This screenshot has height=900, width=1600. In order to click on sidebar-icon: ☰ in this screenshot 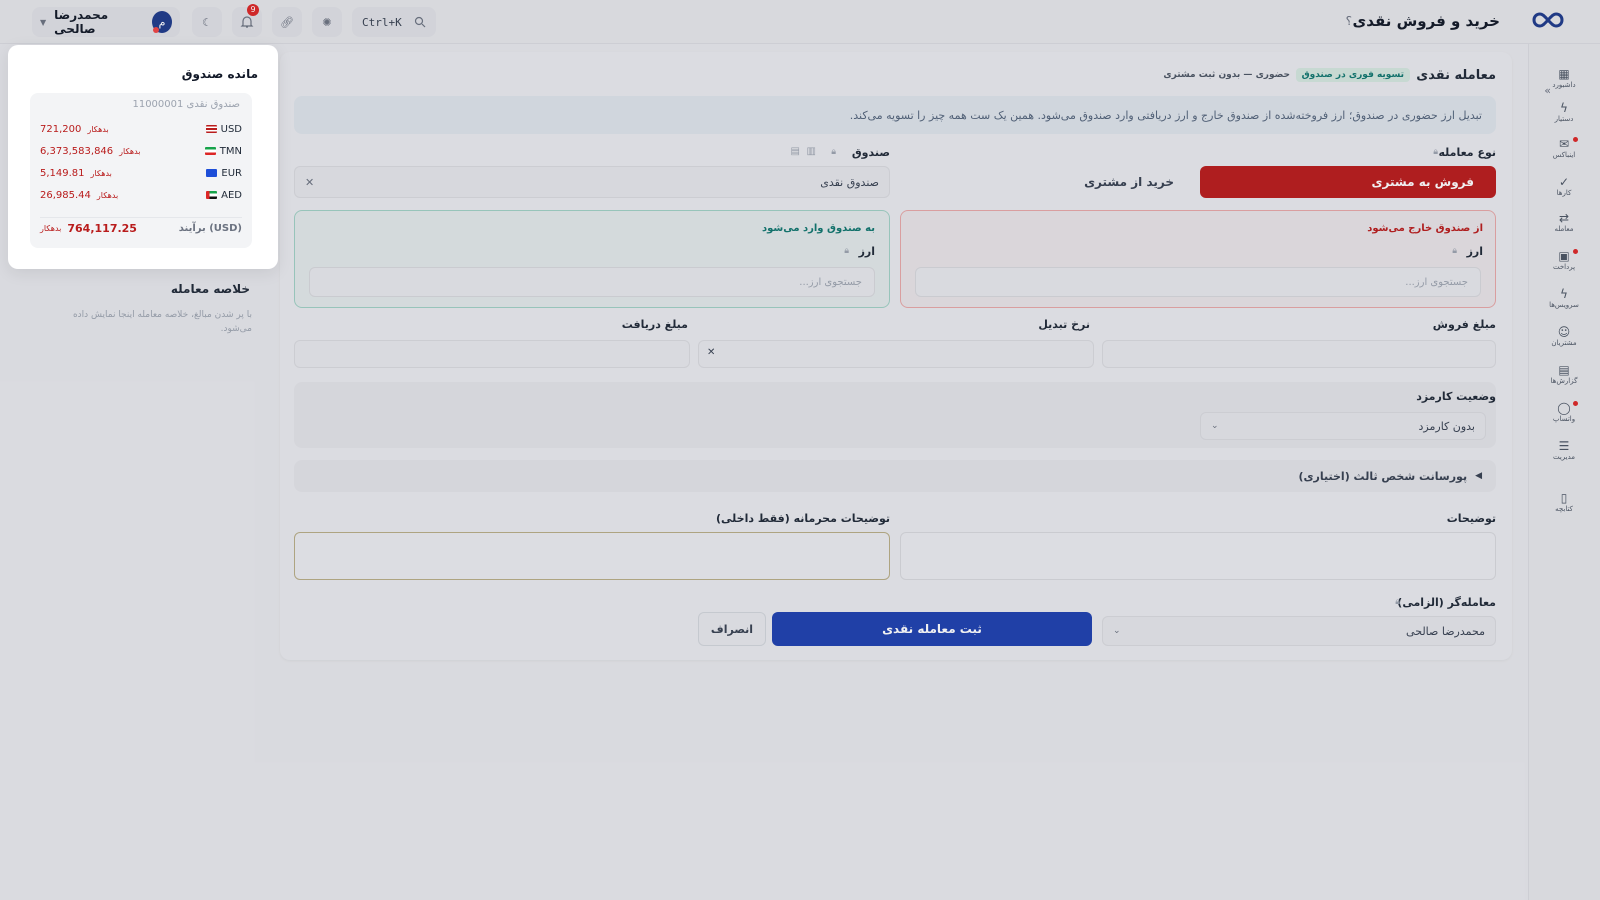, I will do `click(1564, 446)`.